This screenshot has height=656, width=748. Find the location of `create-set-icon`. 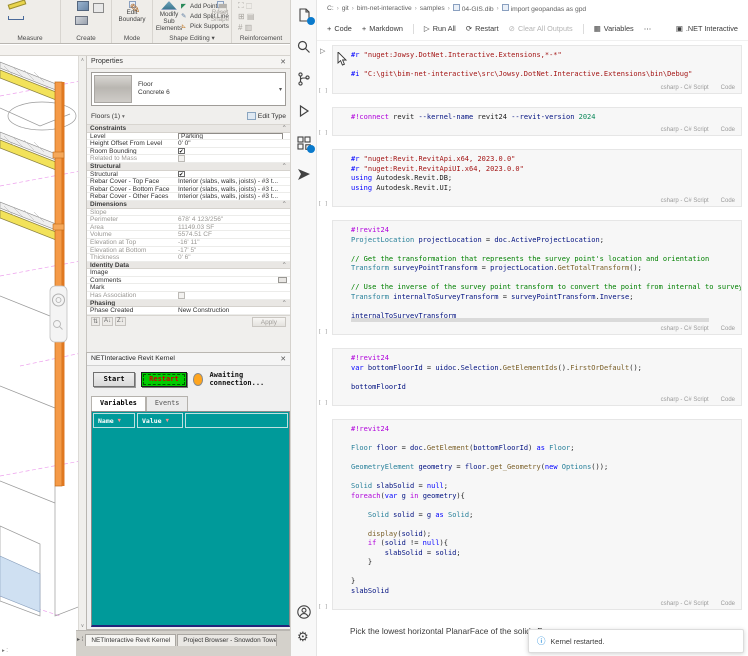

create-set-icon is located at coordinates (98, 8).